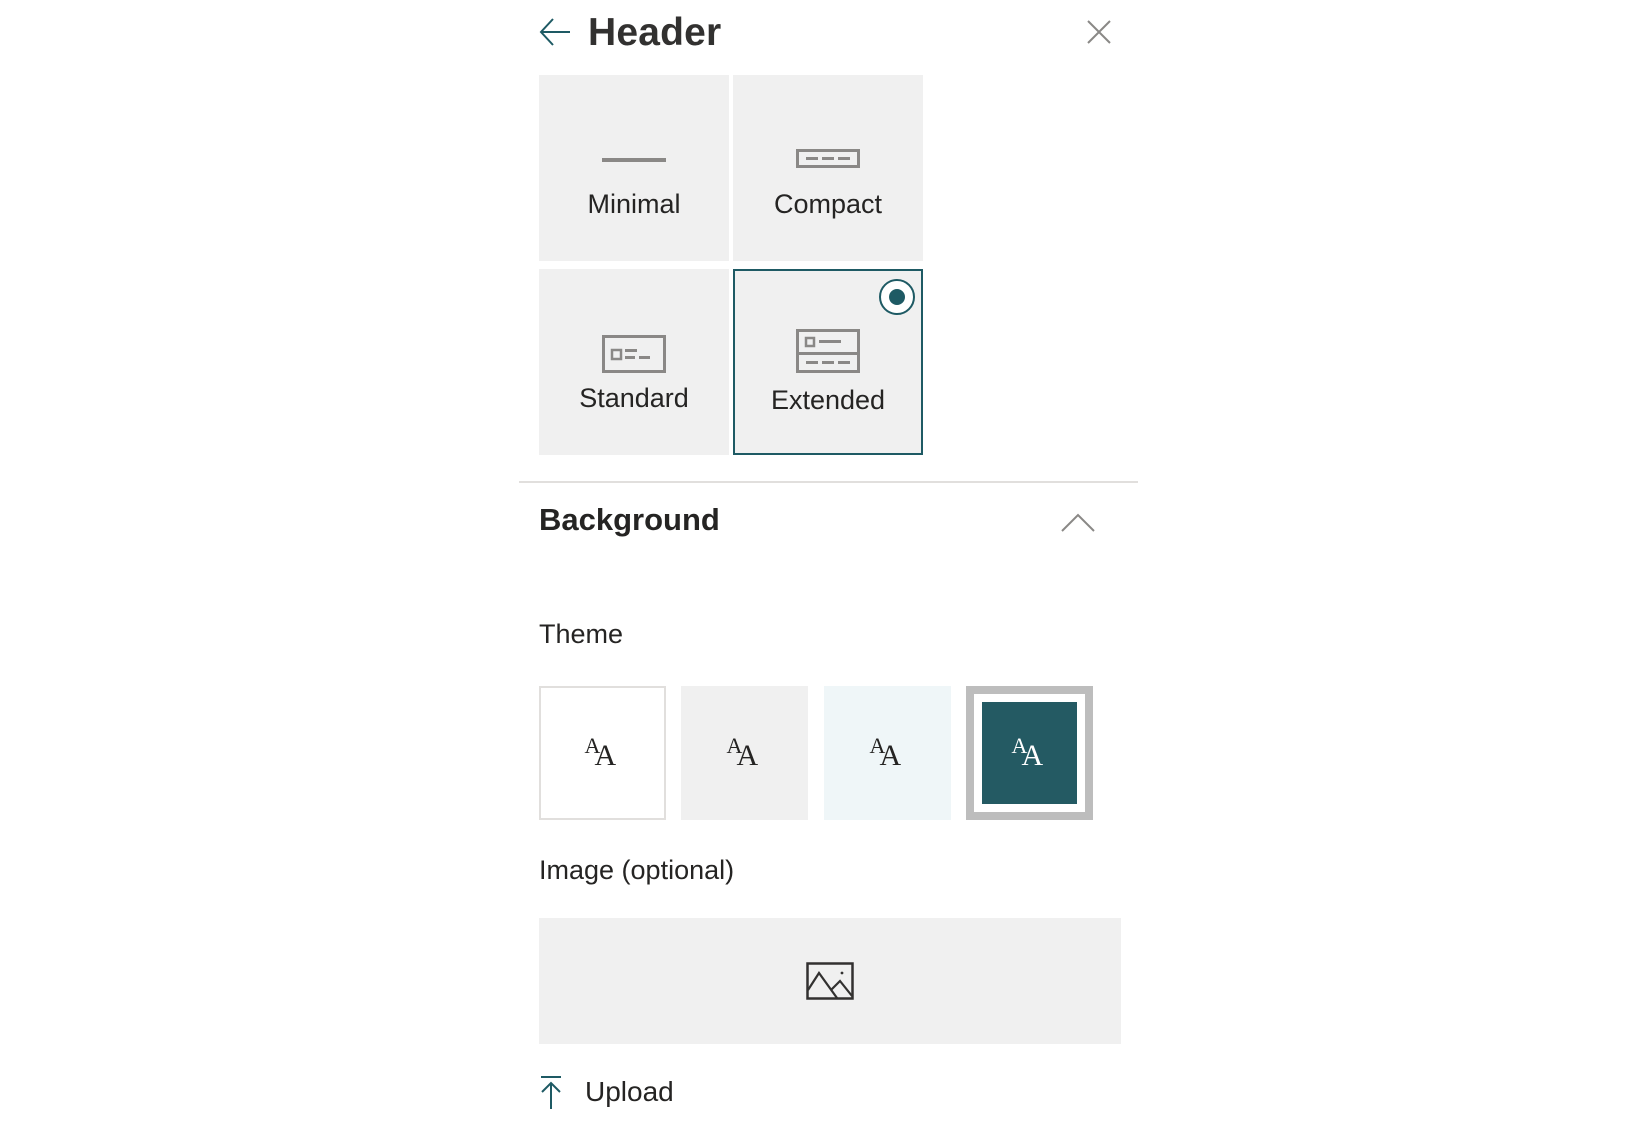 This screenshot has height=1125, width=1650. I want to click on close-button, so click(1099, 32).